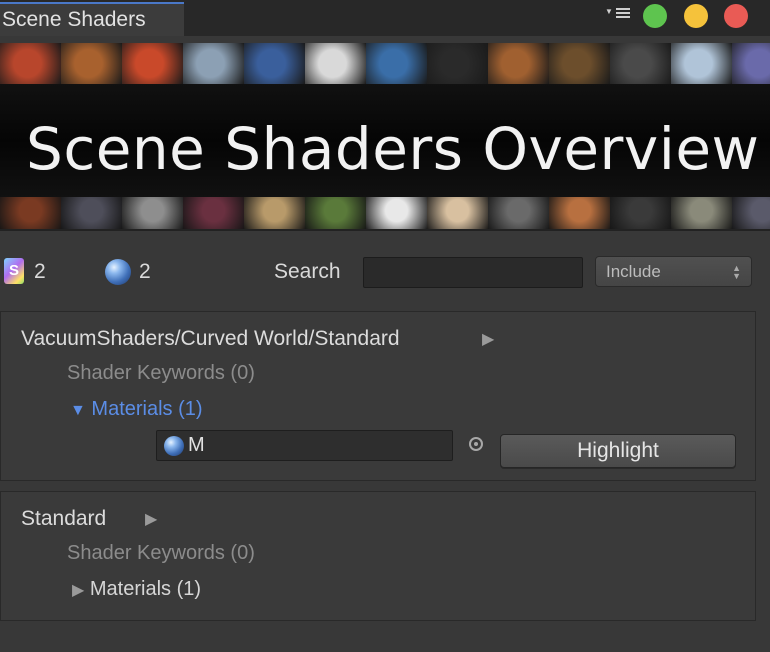 This screenshot has width=770, height=652. What do you see at coordinates (736, 16) in the screenshot?
I see `window-red-button` at bounding box center [736, 16].